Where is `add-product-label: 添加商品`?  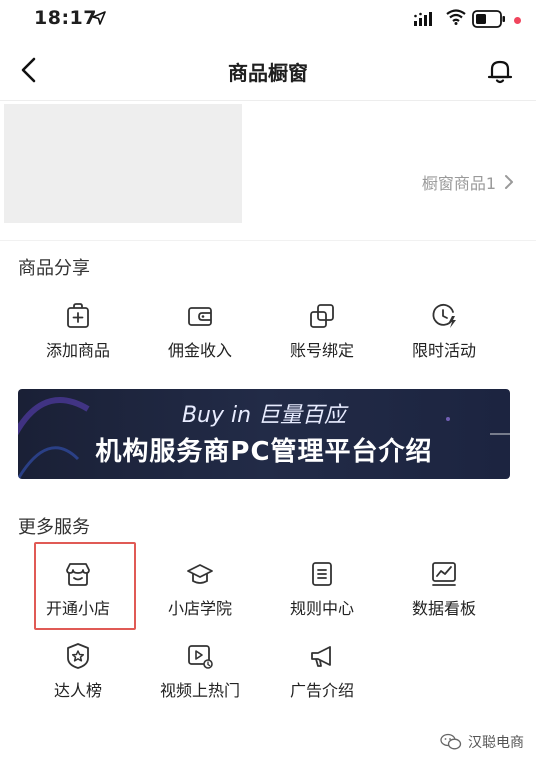
add-product-label: 添加商品 is located at coordinates (77, 350).